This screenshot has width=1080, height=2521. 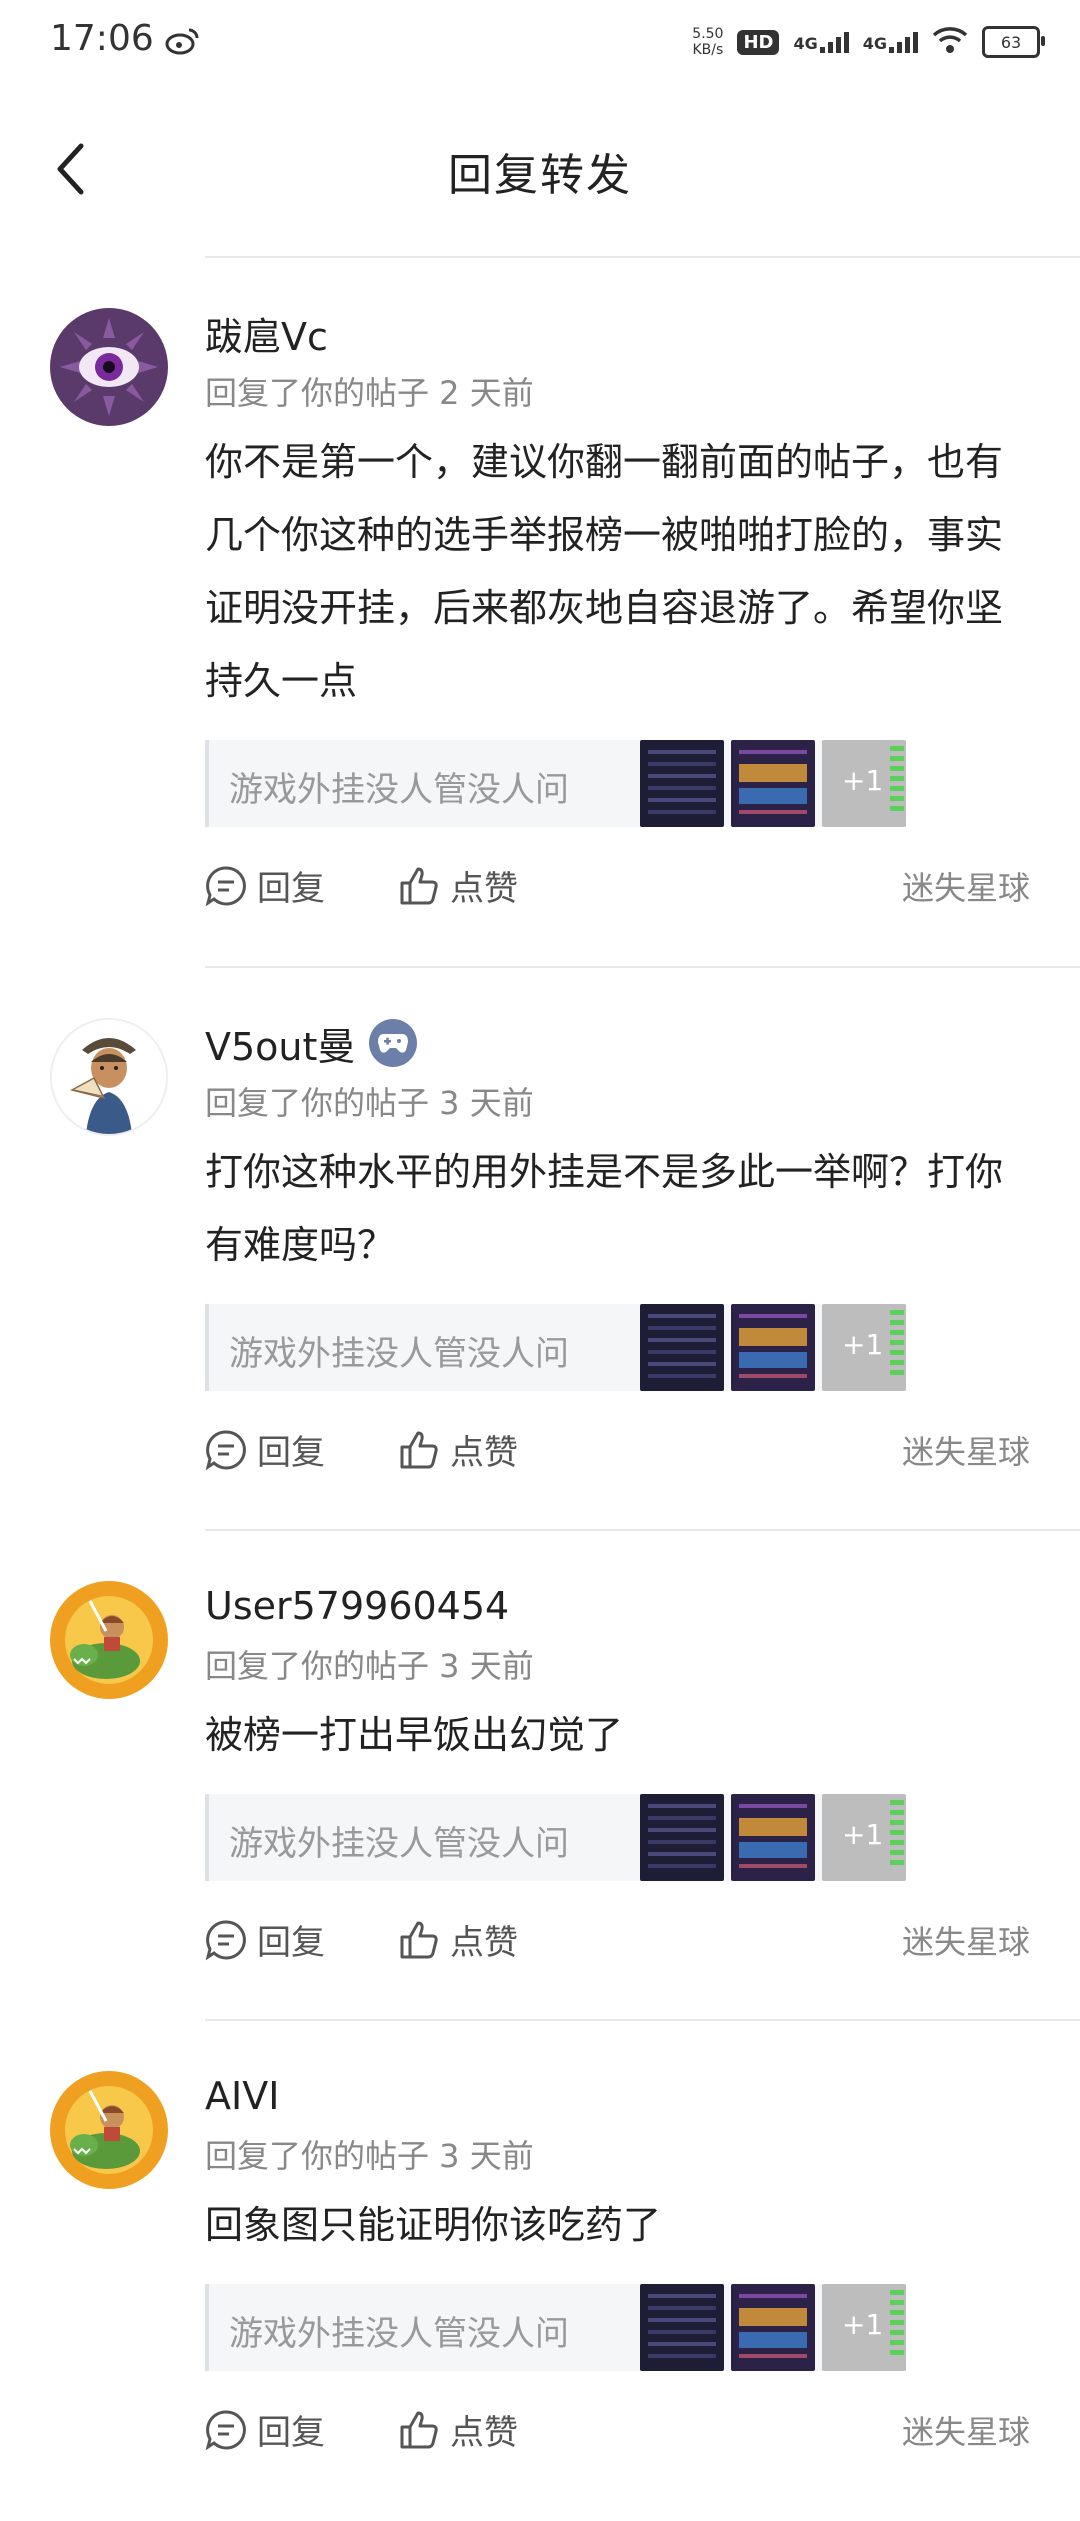 What do you see at coordinates (758, 42) in the screenshot?
I see `hd-badge: HD` at bounding box center [758, 42].